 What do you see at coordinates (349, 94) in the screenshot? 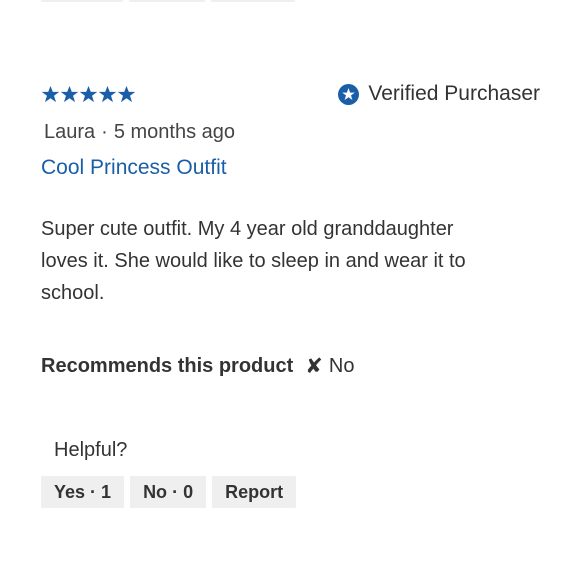
I see `verified-star-icon` at bounding box center [349, 94].